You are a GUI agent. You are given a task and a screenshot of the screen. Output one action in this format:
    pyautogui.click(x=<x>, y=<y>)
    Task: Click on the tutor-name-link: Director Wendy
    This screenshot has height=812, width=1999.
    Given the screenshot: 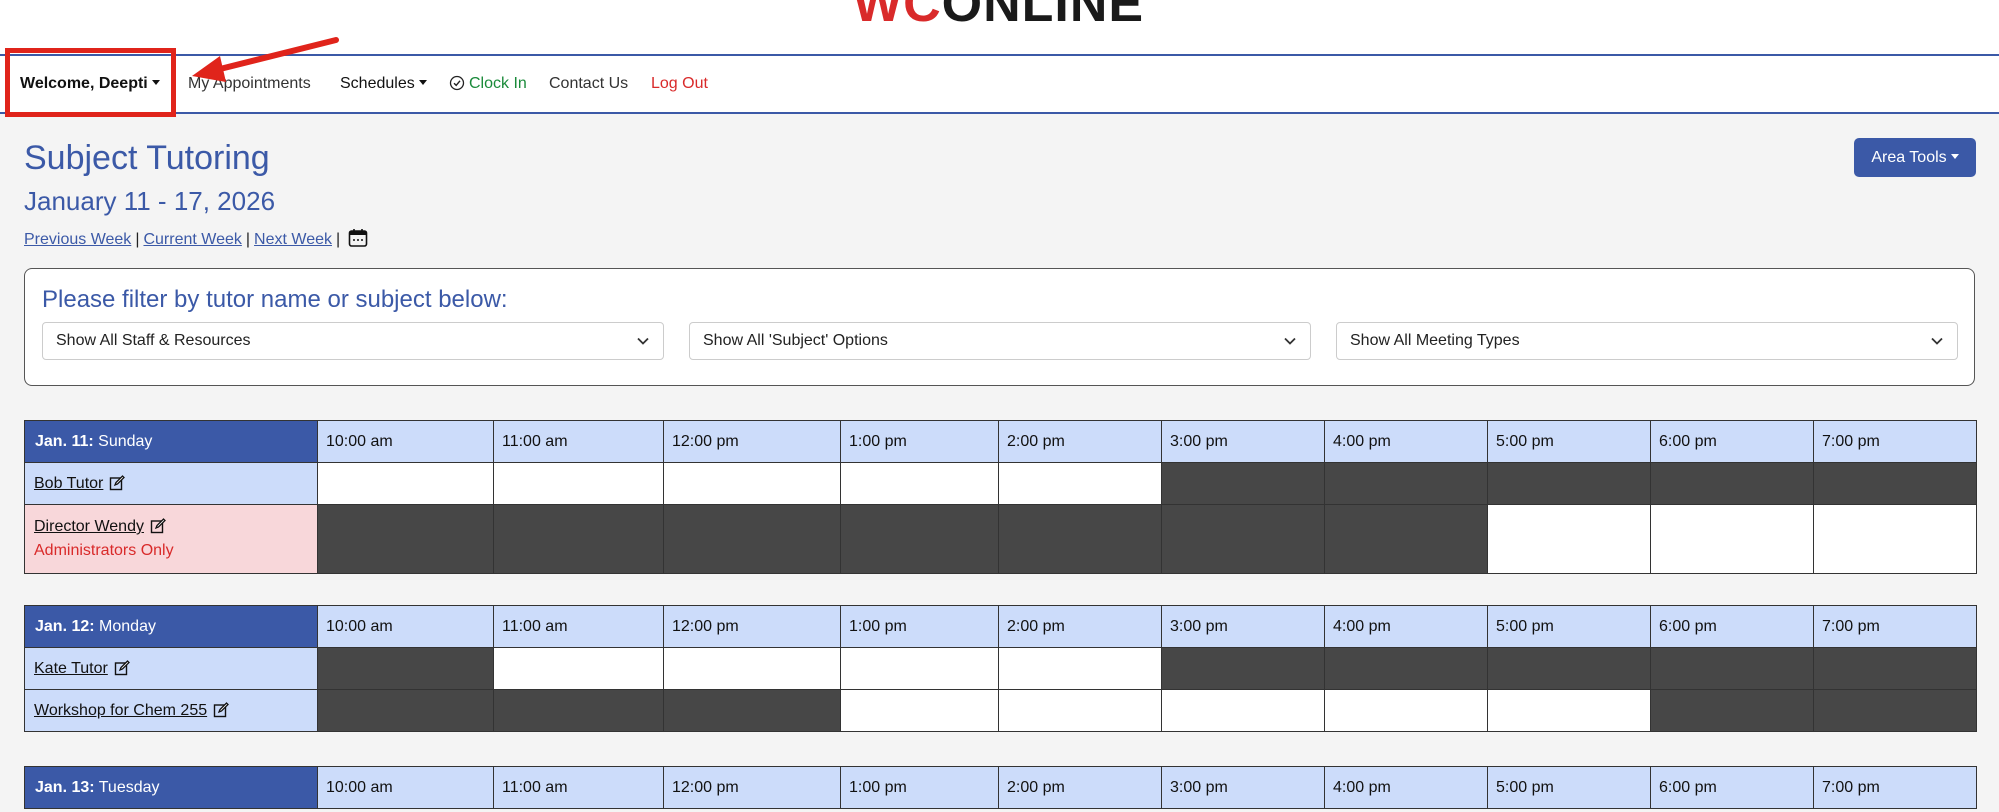 What is the action you would take?
    pyautogui.click(x=89, y=526)
    